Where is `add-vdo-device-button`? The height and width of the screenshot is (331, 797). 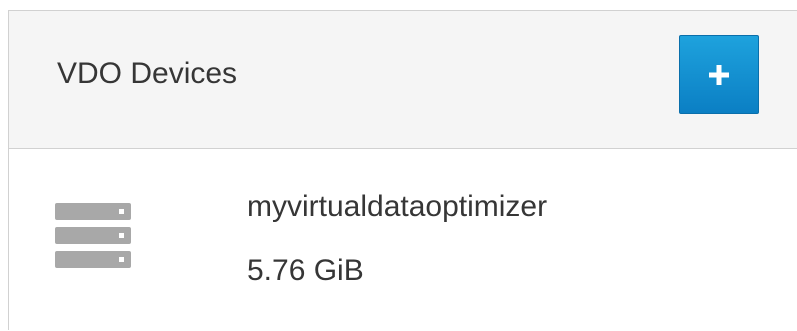 add-vdo-device-button is located at coordinates (719, 74).